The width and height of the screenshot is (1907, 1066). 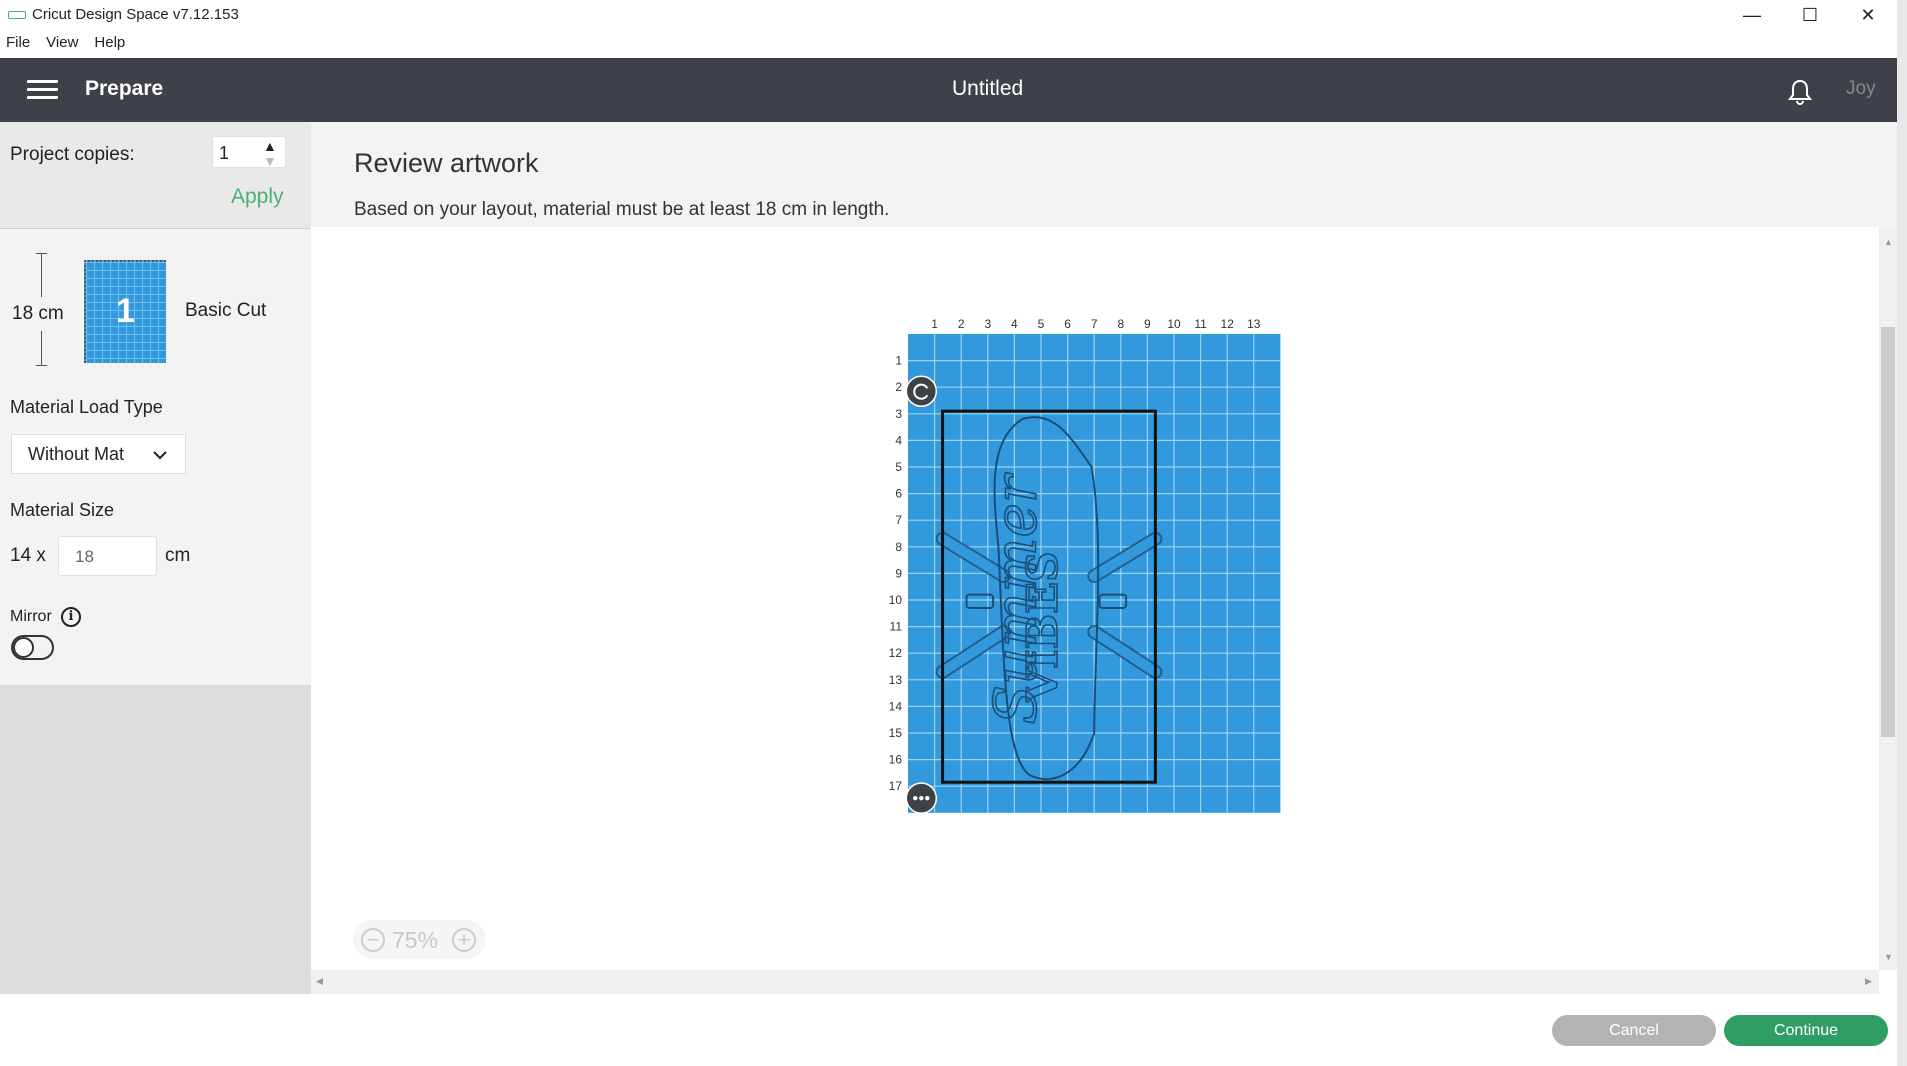 I want to click on row-label: 16, so click(x=896, y=760).